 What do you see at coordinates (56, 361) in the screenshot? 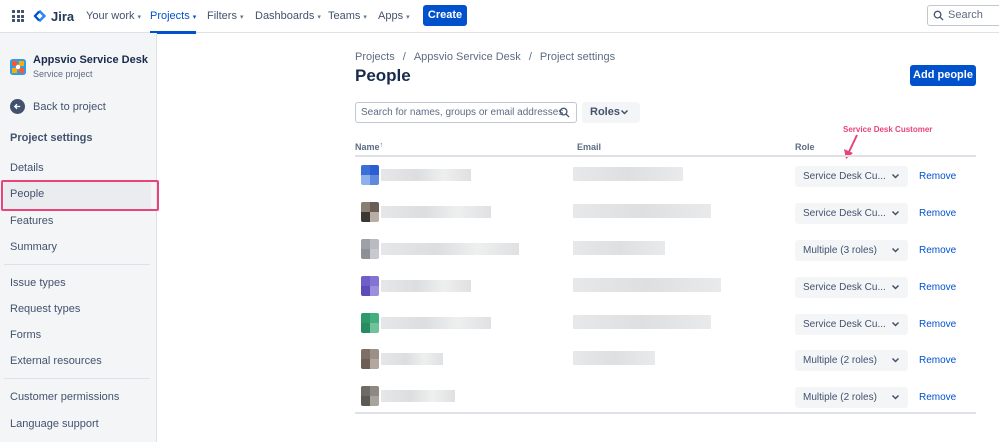
I see `sidebar-item-external-resources: External resources` at bounding box center [56, 361].